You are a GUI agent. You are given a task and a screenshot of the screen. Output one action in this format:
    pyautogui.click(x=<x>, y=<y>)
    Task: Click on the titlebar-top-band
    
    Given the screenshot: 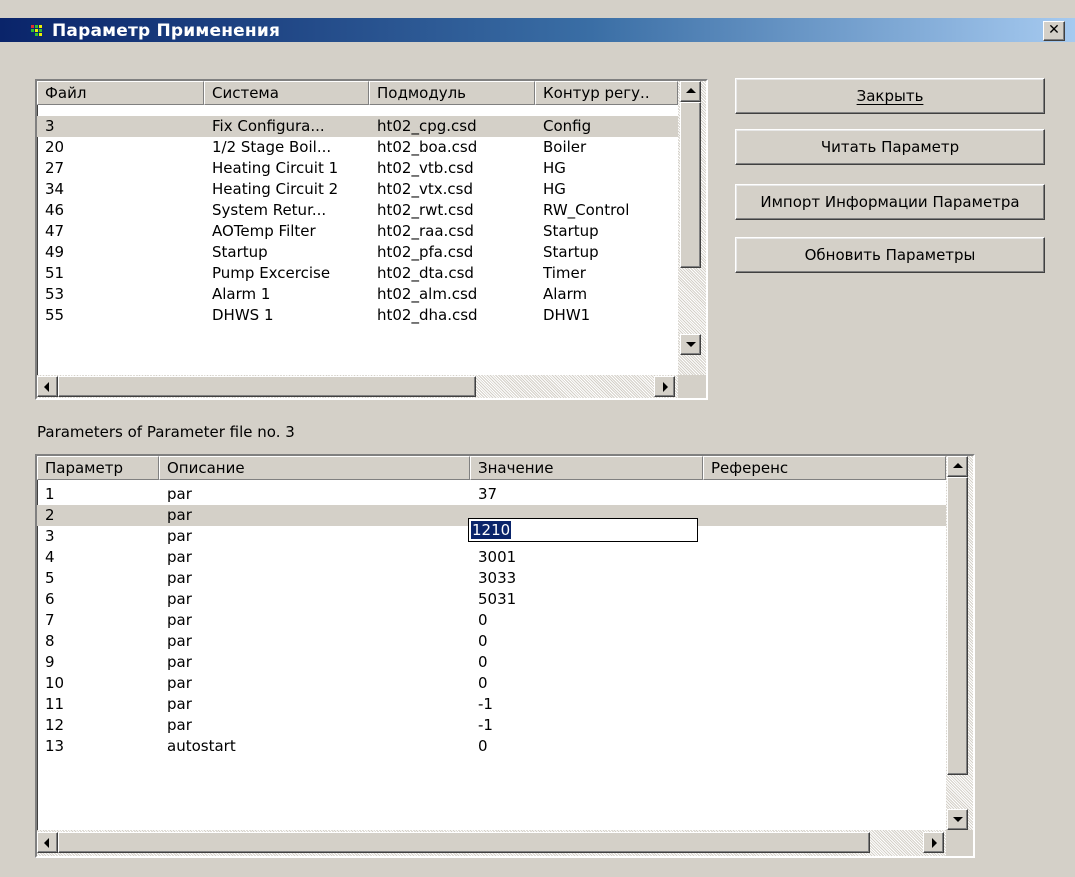 What is the action you would take?
    pyautogui.click(x=537, y=9)
    